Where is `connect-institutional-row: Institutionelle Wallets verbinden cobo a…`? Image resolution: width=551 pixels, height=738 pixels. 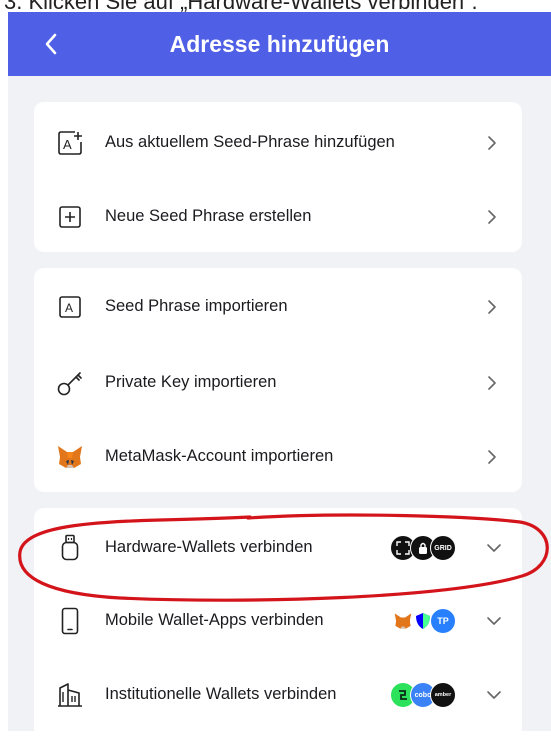
connect-institutional-row: Institutionelle Wallets verbinden cobo a… is located at coordinates (278, 695).